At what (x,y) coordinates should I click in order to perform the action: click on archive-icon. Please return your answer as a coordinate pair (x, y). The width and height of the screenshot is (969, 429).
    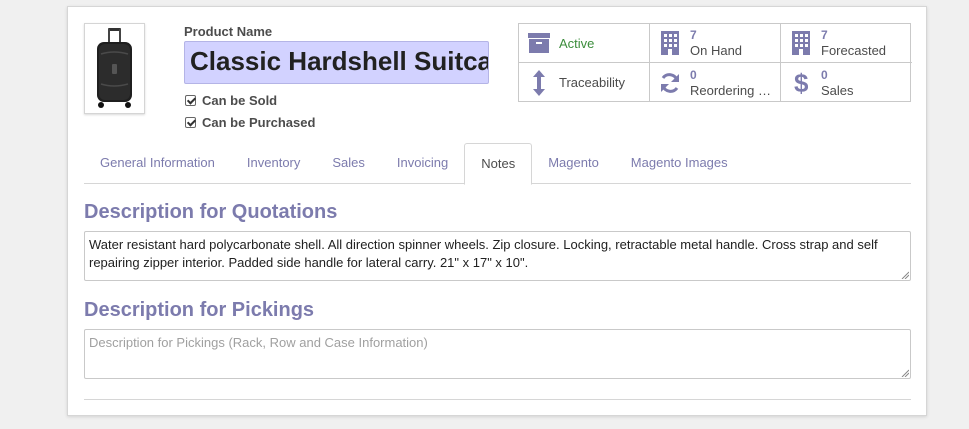
    Looking at the image, I should click on (539, 43).